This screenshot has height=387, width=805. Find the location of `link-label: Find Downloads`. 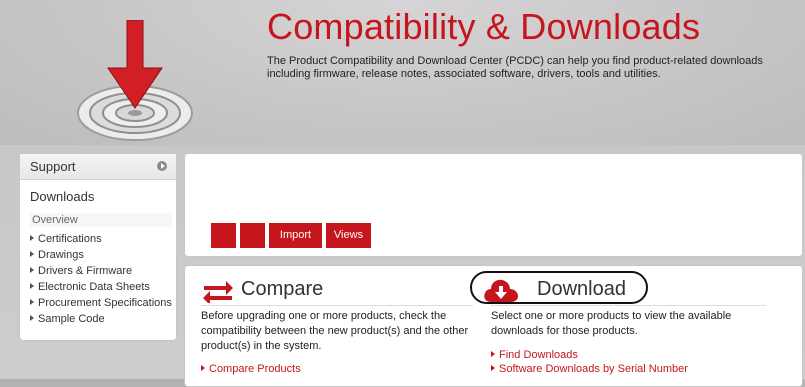

link-label: Find Downloads is located at coordinates (538, 355).